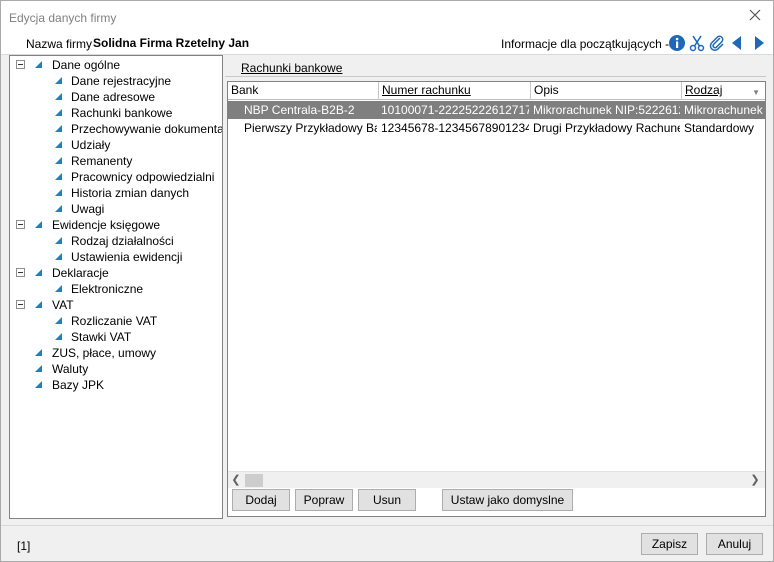  Describe the element at coordinates (291, 68) in the screenshot. I see `tab-rachunki-bankowe: Rachunki bankowe` at that location.